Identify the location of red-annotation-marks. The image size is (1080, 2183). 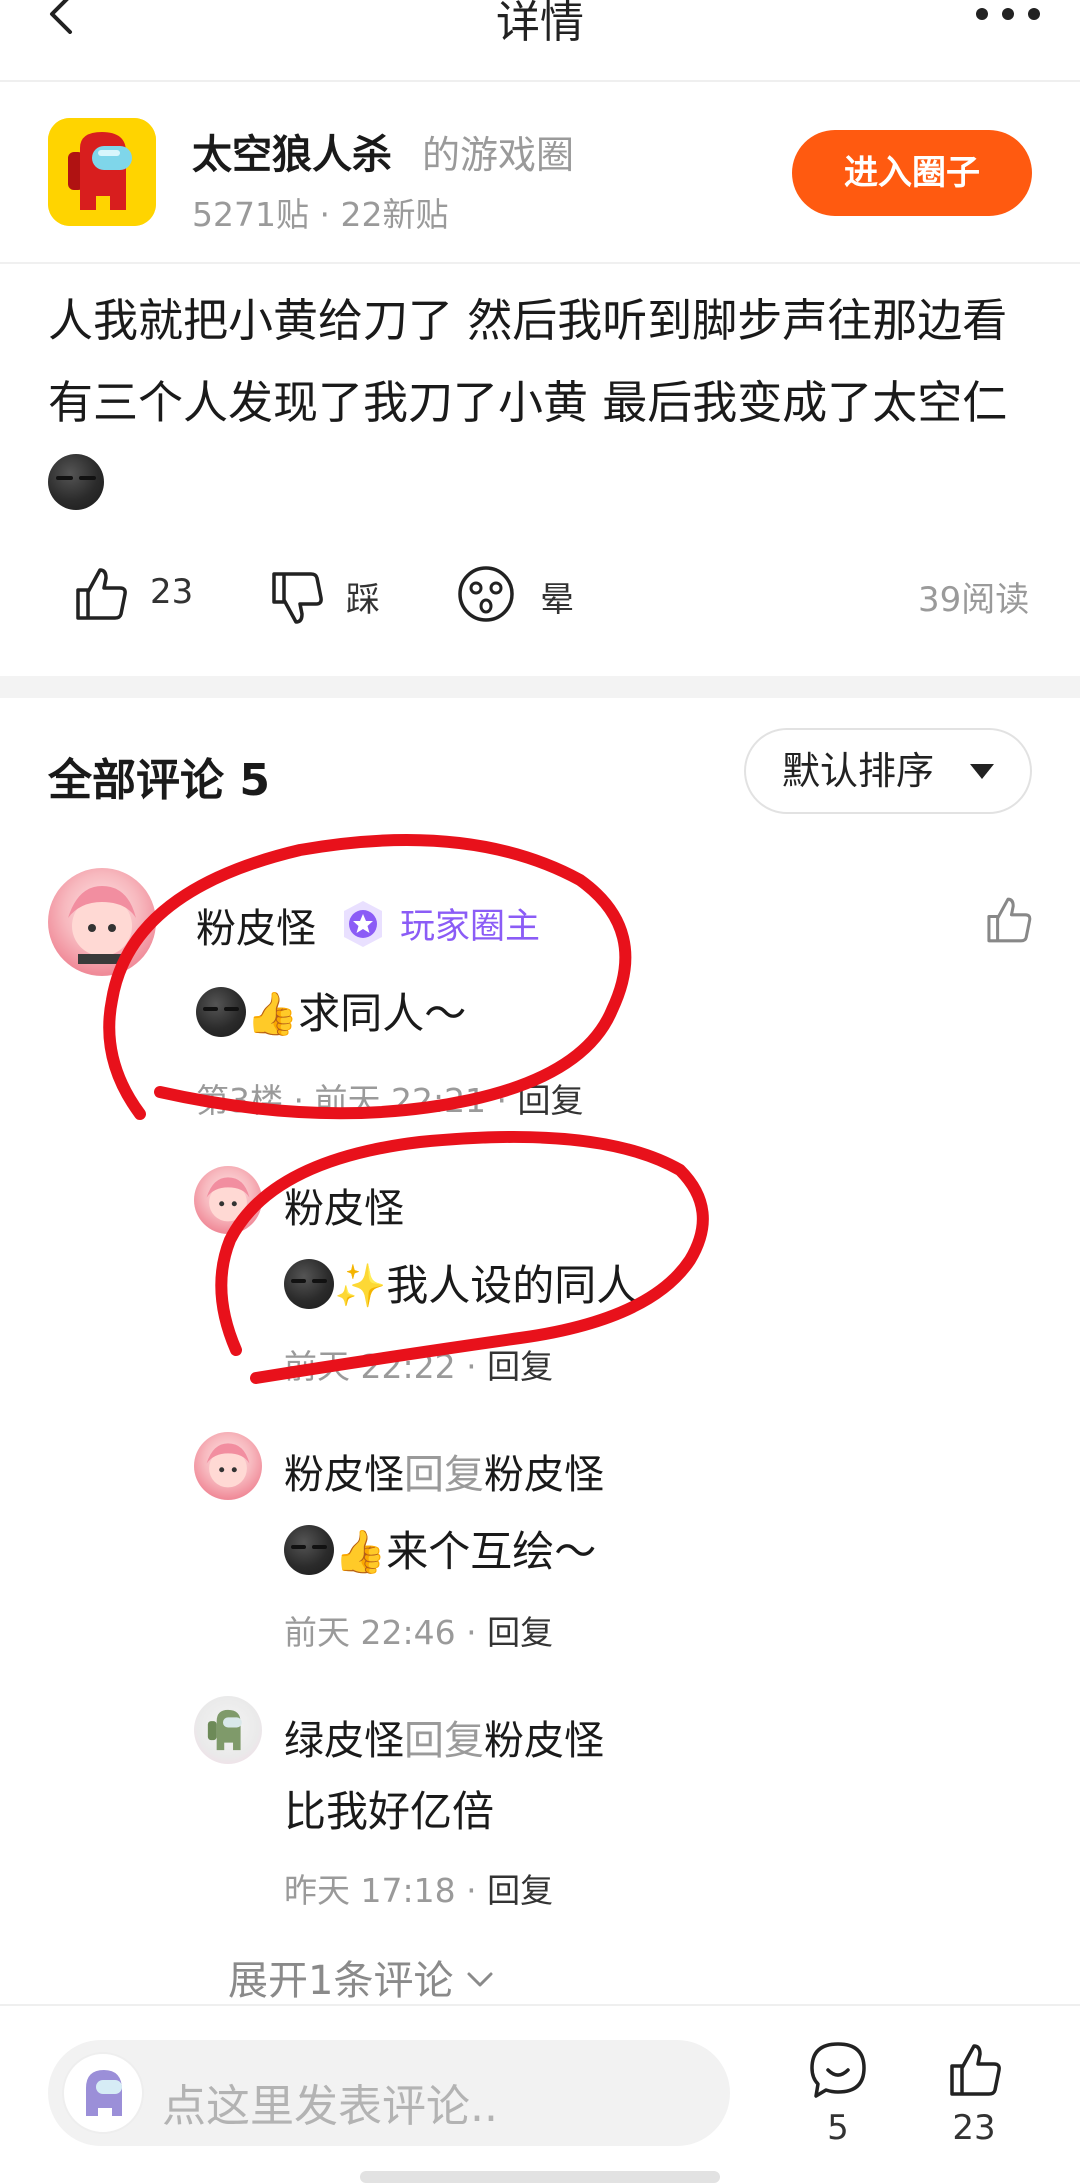
(406, 1109).